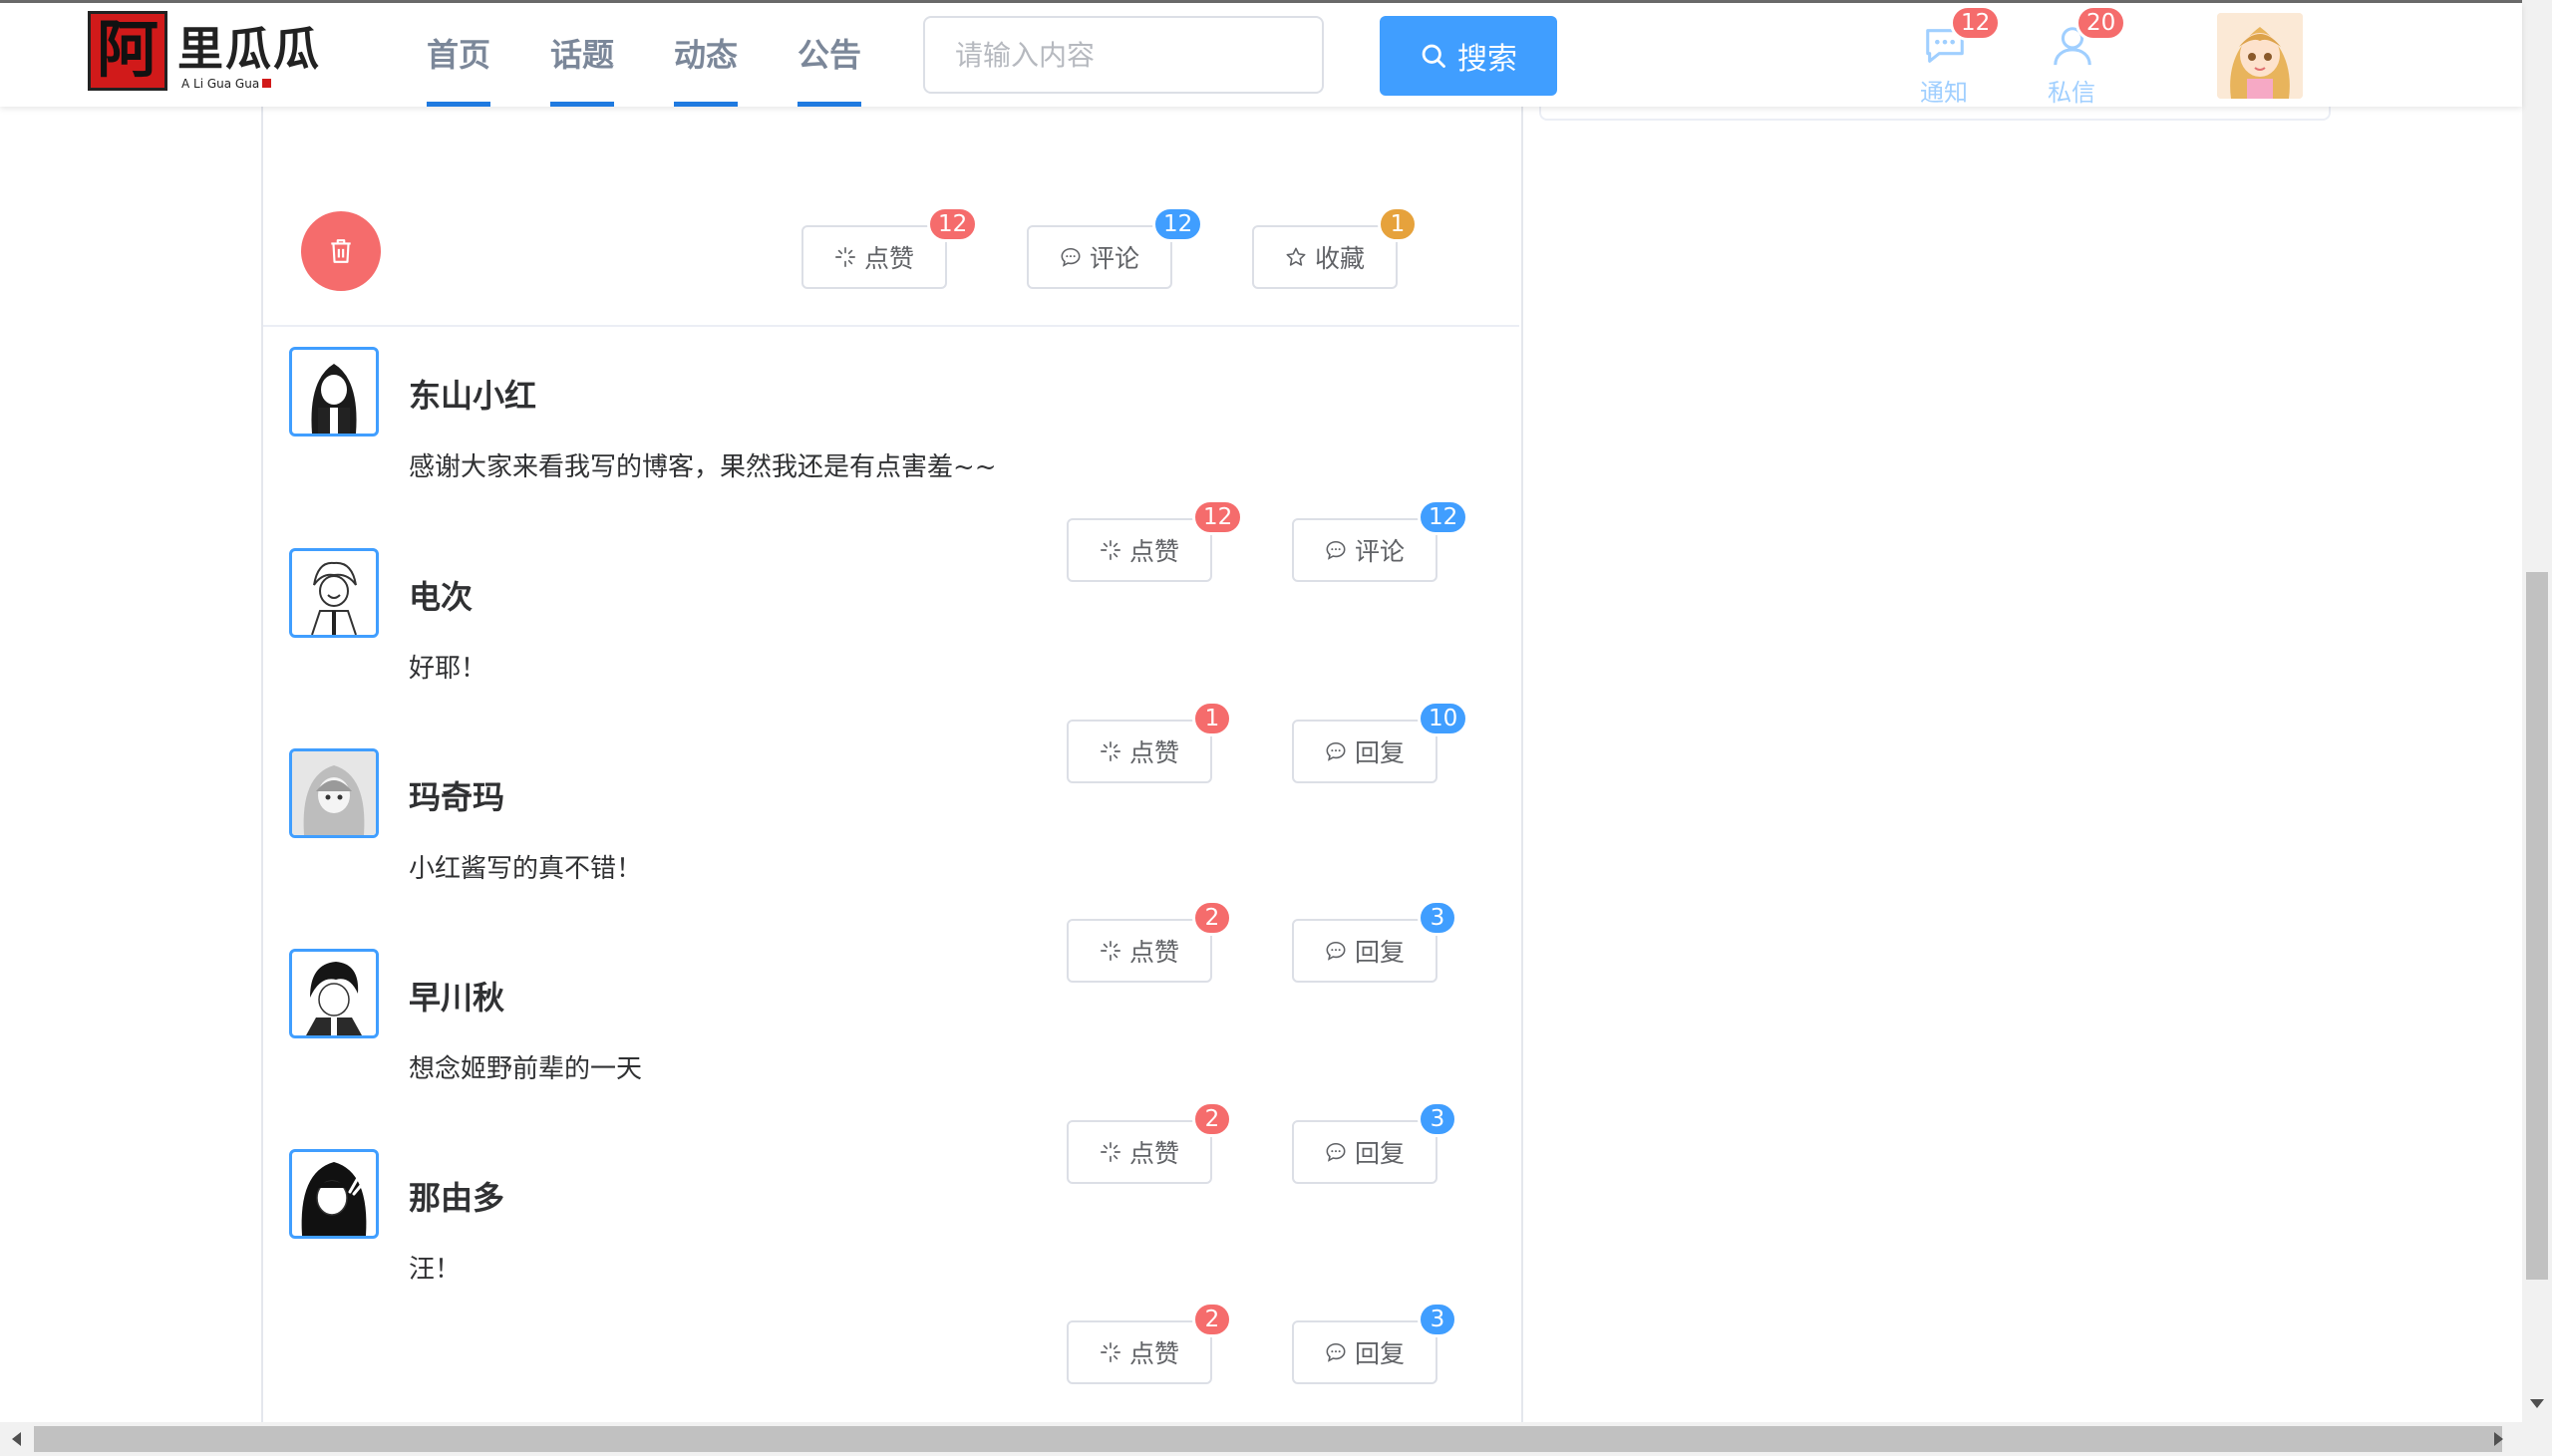  I want to click on delete-post-button, so click(341, 251).